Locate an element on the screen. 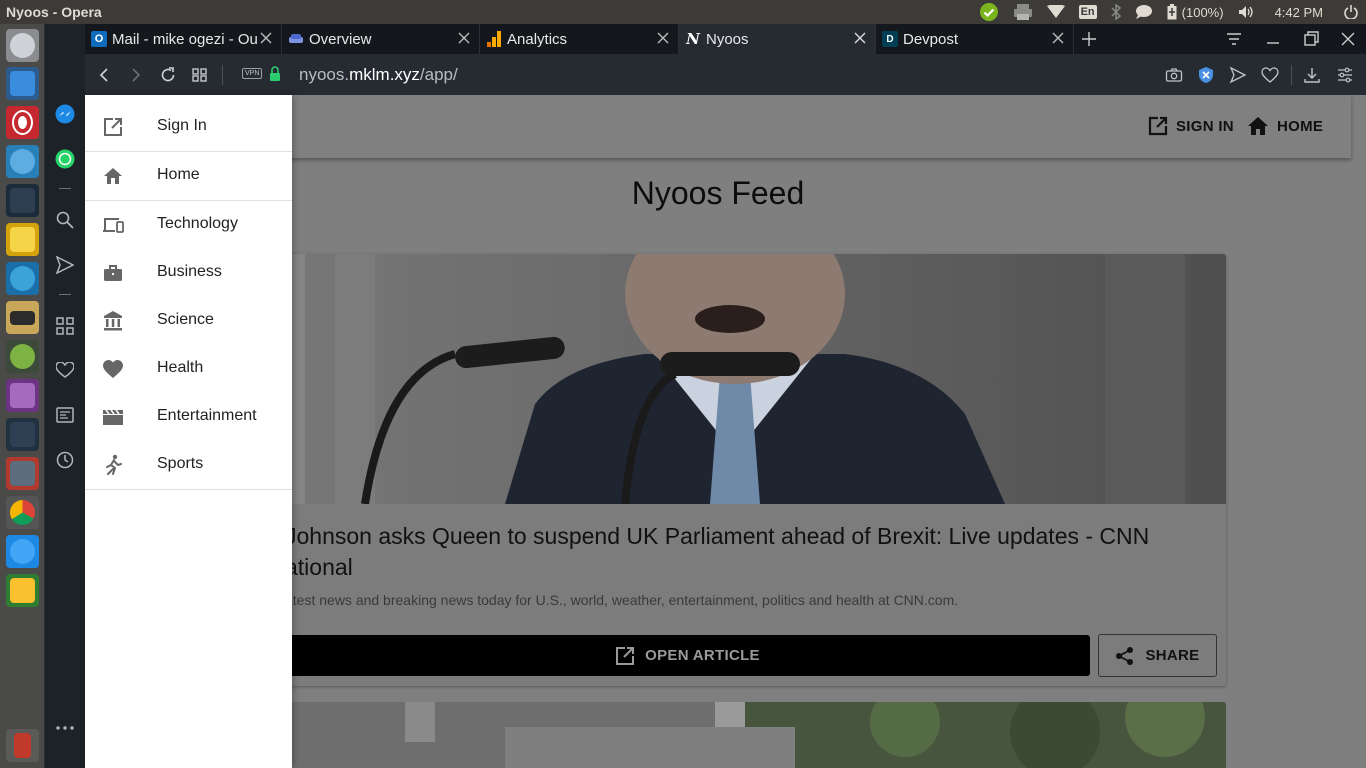 The image size is (1366, 768). drawer-item-sign-in: Sign In is located at coordinates (188, 126).